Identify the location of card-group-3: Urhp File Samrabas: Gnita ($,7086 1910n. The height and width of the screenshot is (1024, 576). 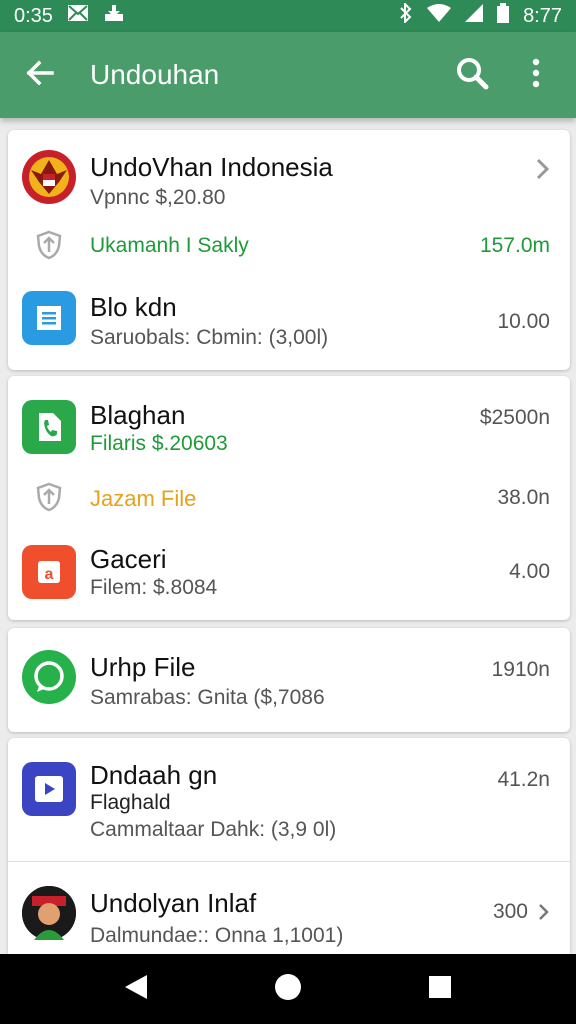
(289, 680).